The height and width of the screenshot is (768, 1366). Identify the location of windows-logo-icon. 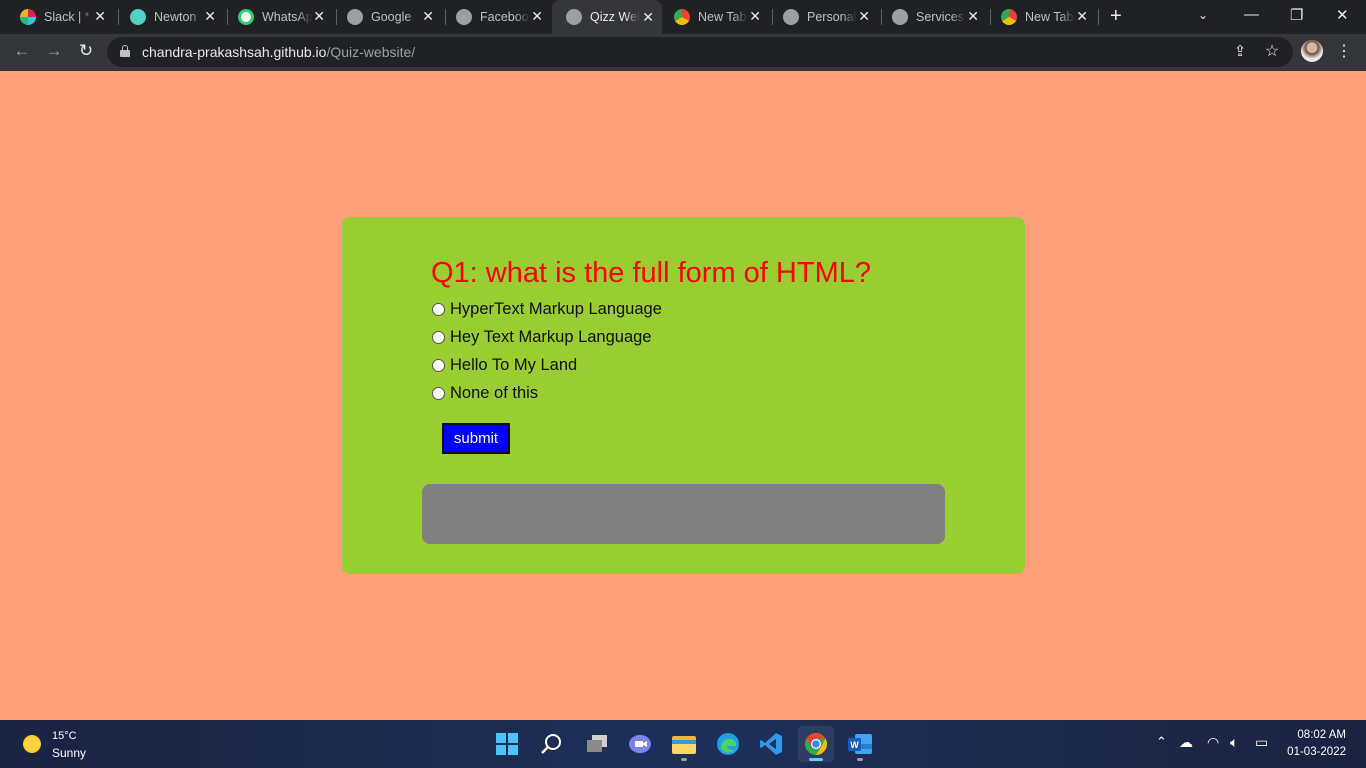
(507, 744).